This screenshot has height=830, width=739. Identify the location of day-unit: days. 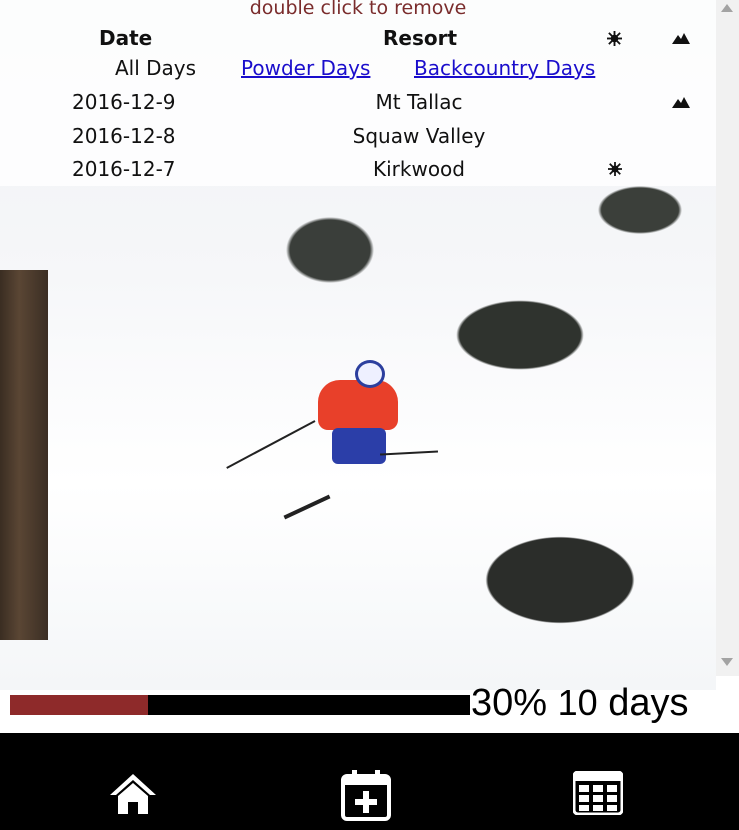
(648, 703).